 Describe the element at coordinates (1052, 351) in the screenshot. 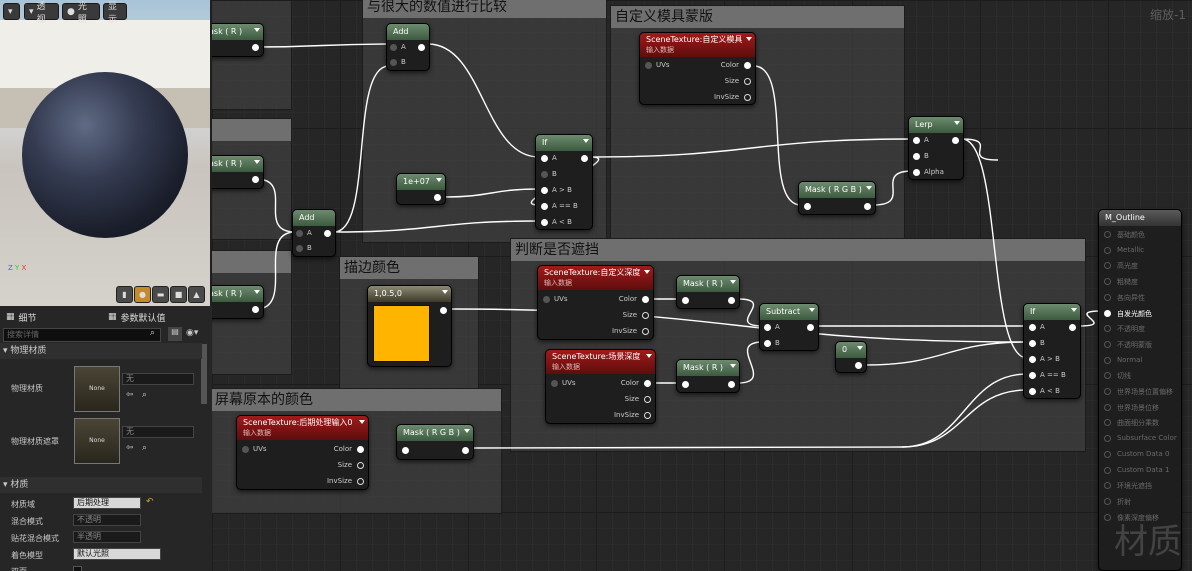

I see `node-if-occlusion: If A B A > B A == B A < B` at that location.